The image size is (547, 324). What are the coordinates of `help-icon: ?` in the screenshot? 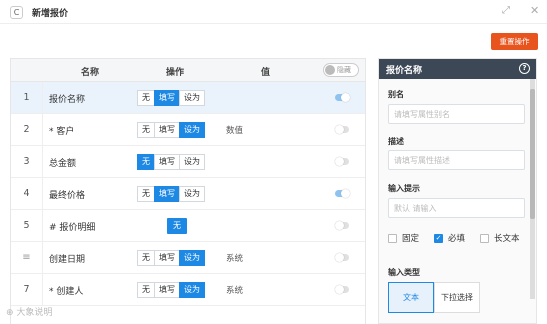 It's located at (524, 68).